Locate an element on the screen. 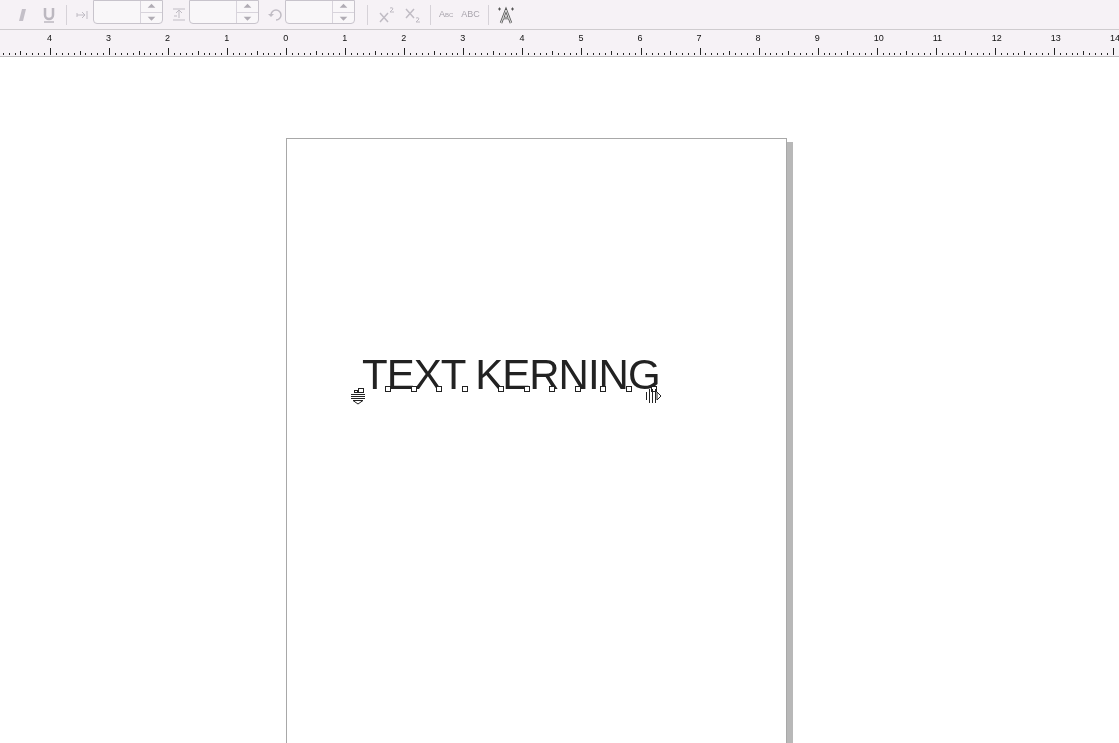 Image resolution: width=1119 pixels, height=743 pixels. ruler-label: 9 is located at coordinates (817, 38).